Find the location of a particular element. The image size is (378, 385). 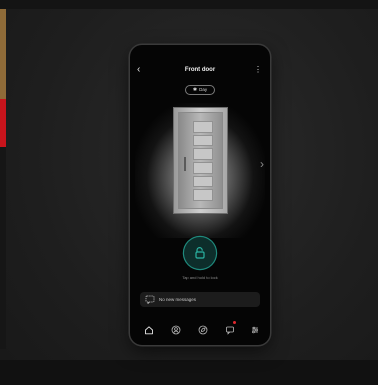

nav-profile is located at coordinates (176, 328).